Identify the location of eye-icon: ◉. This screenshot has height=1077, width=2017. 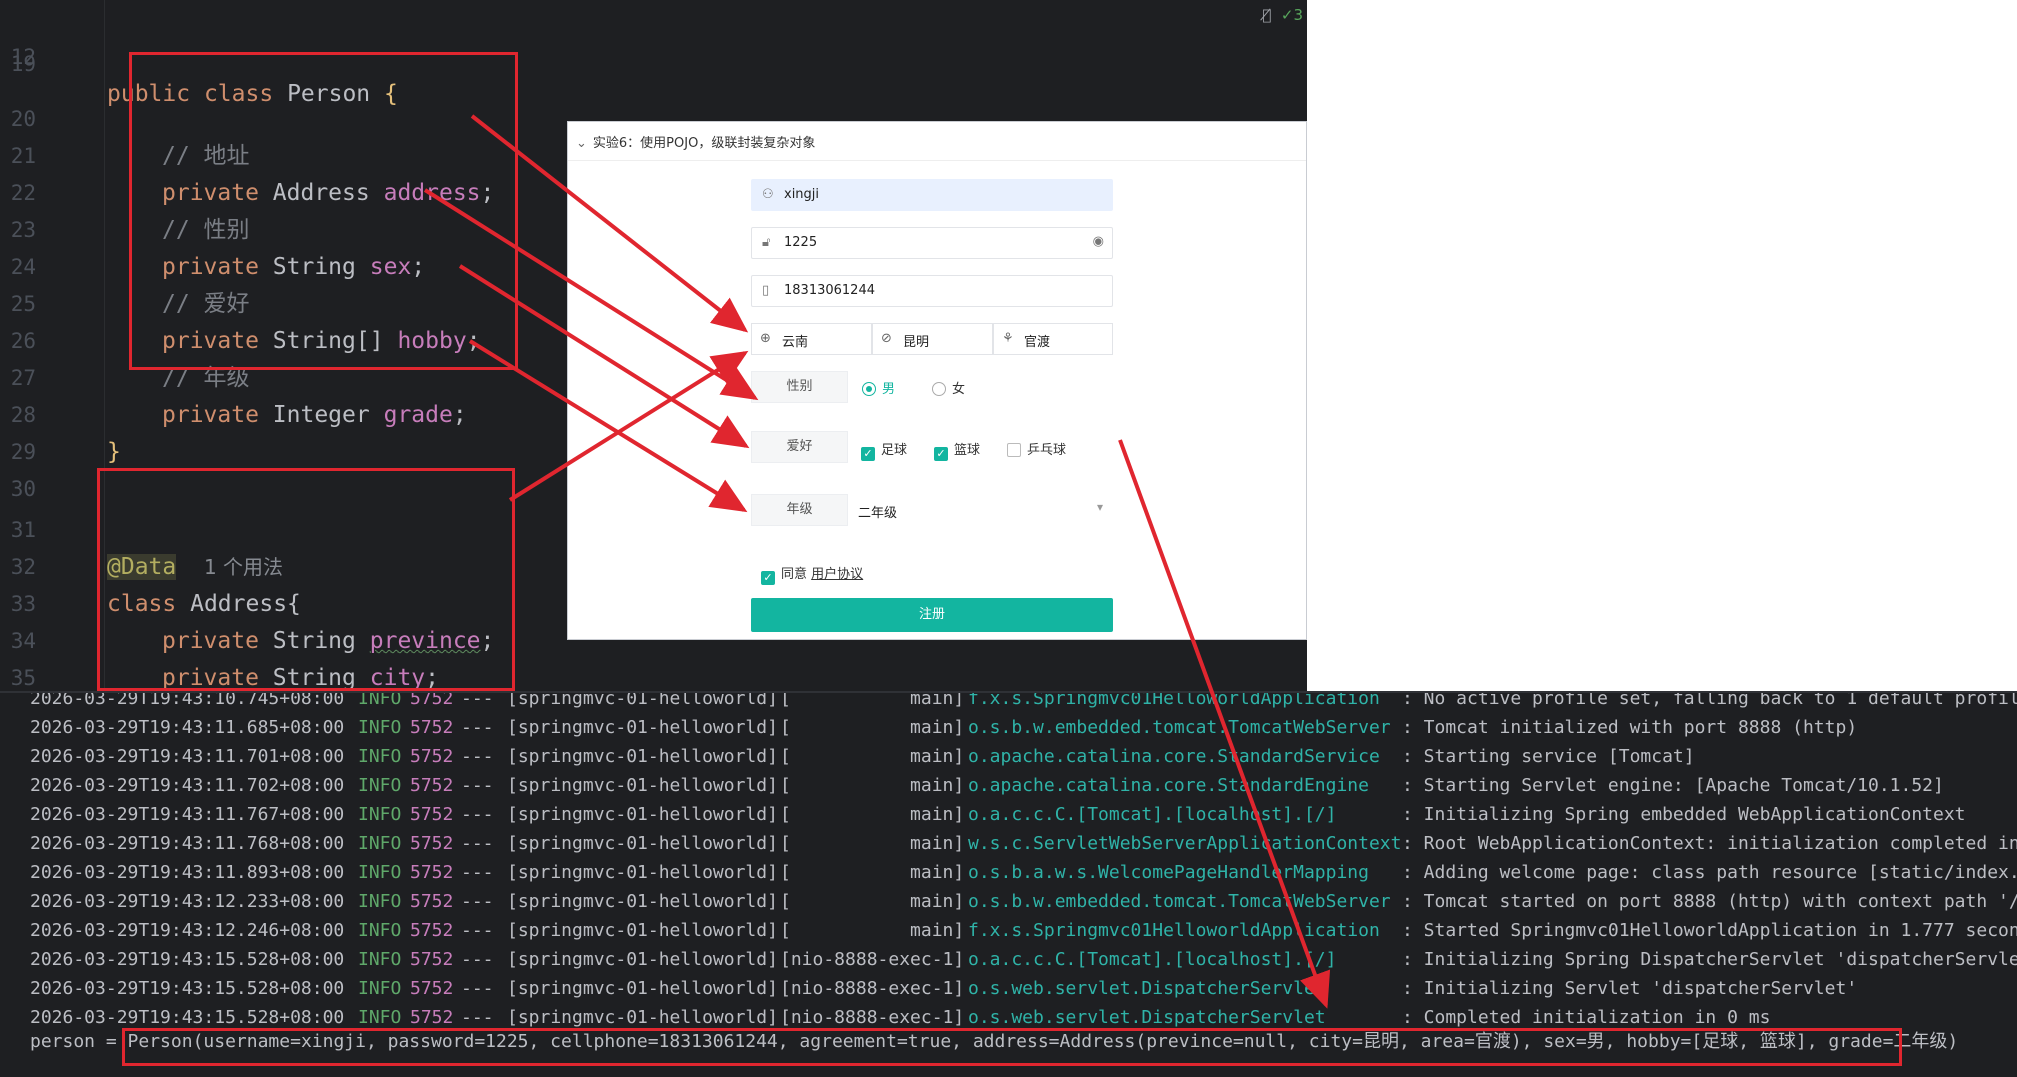
(1098, 241).